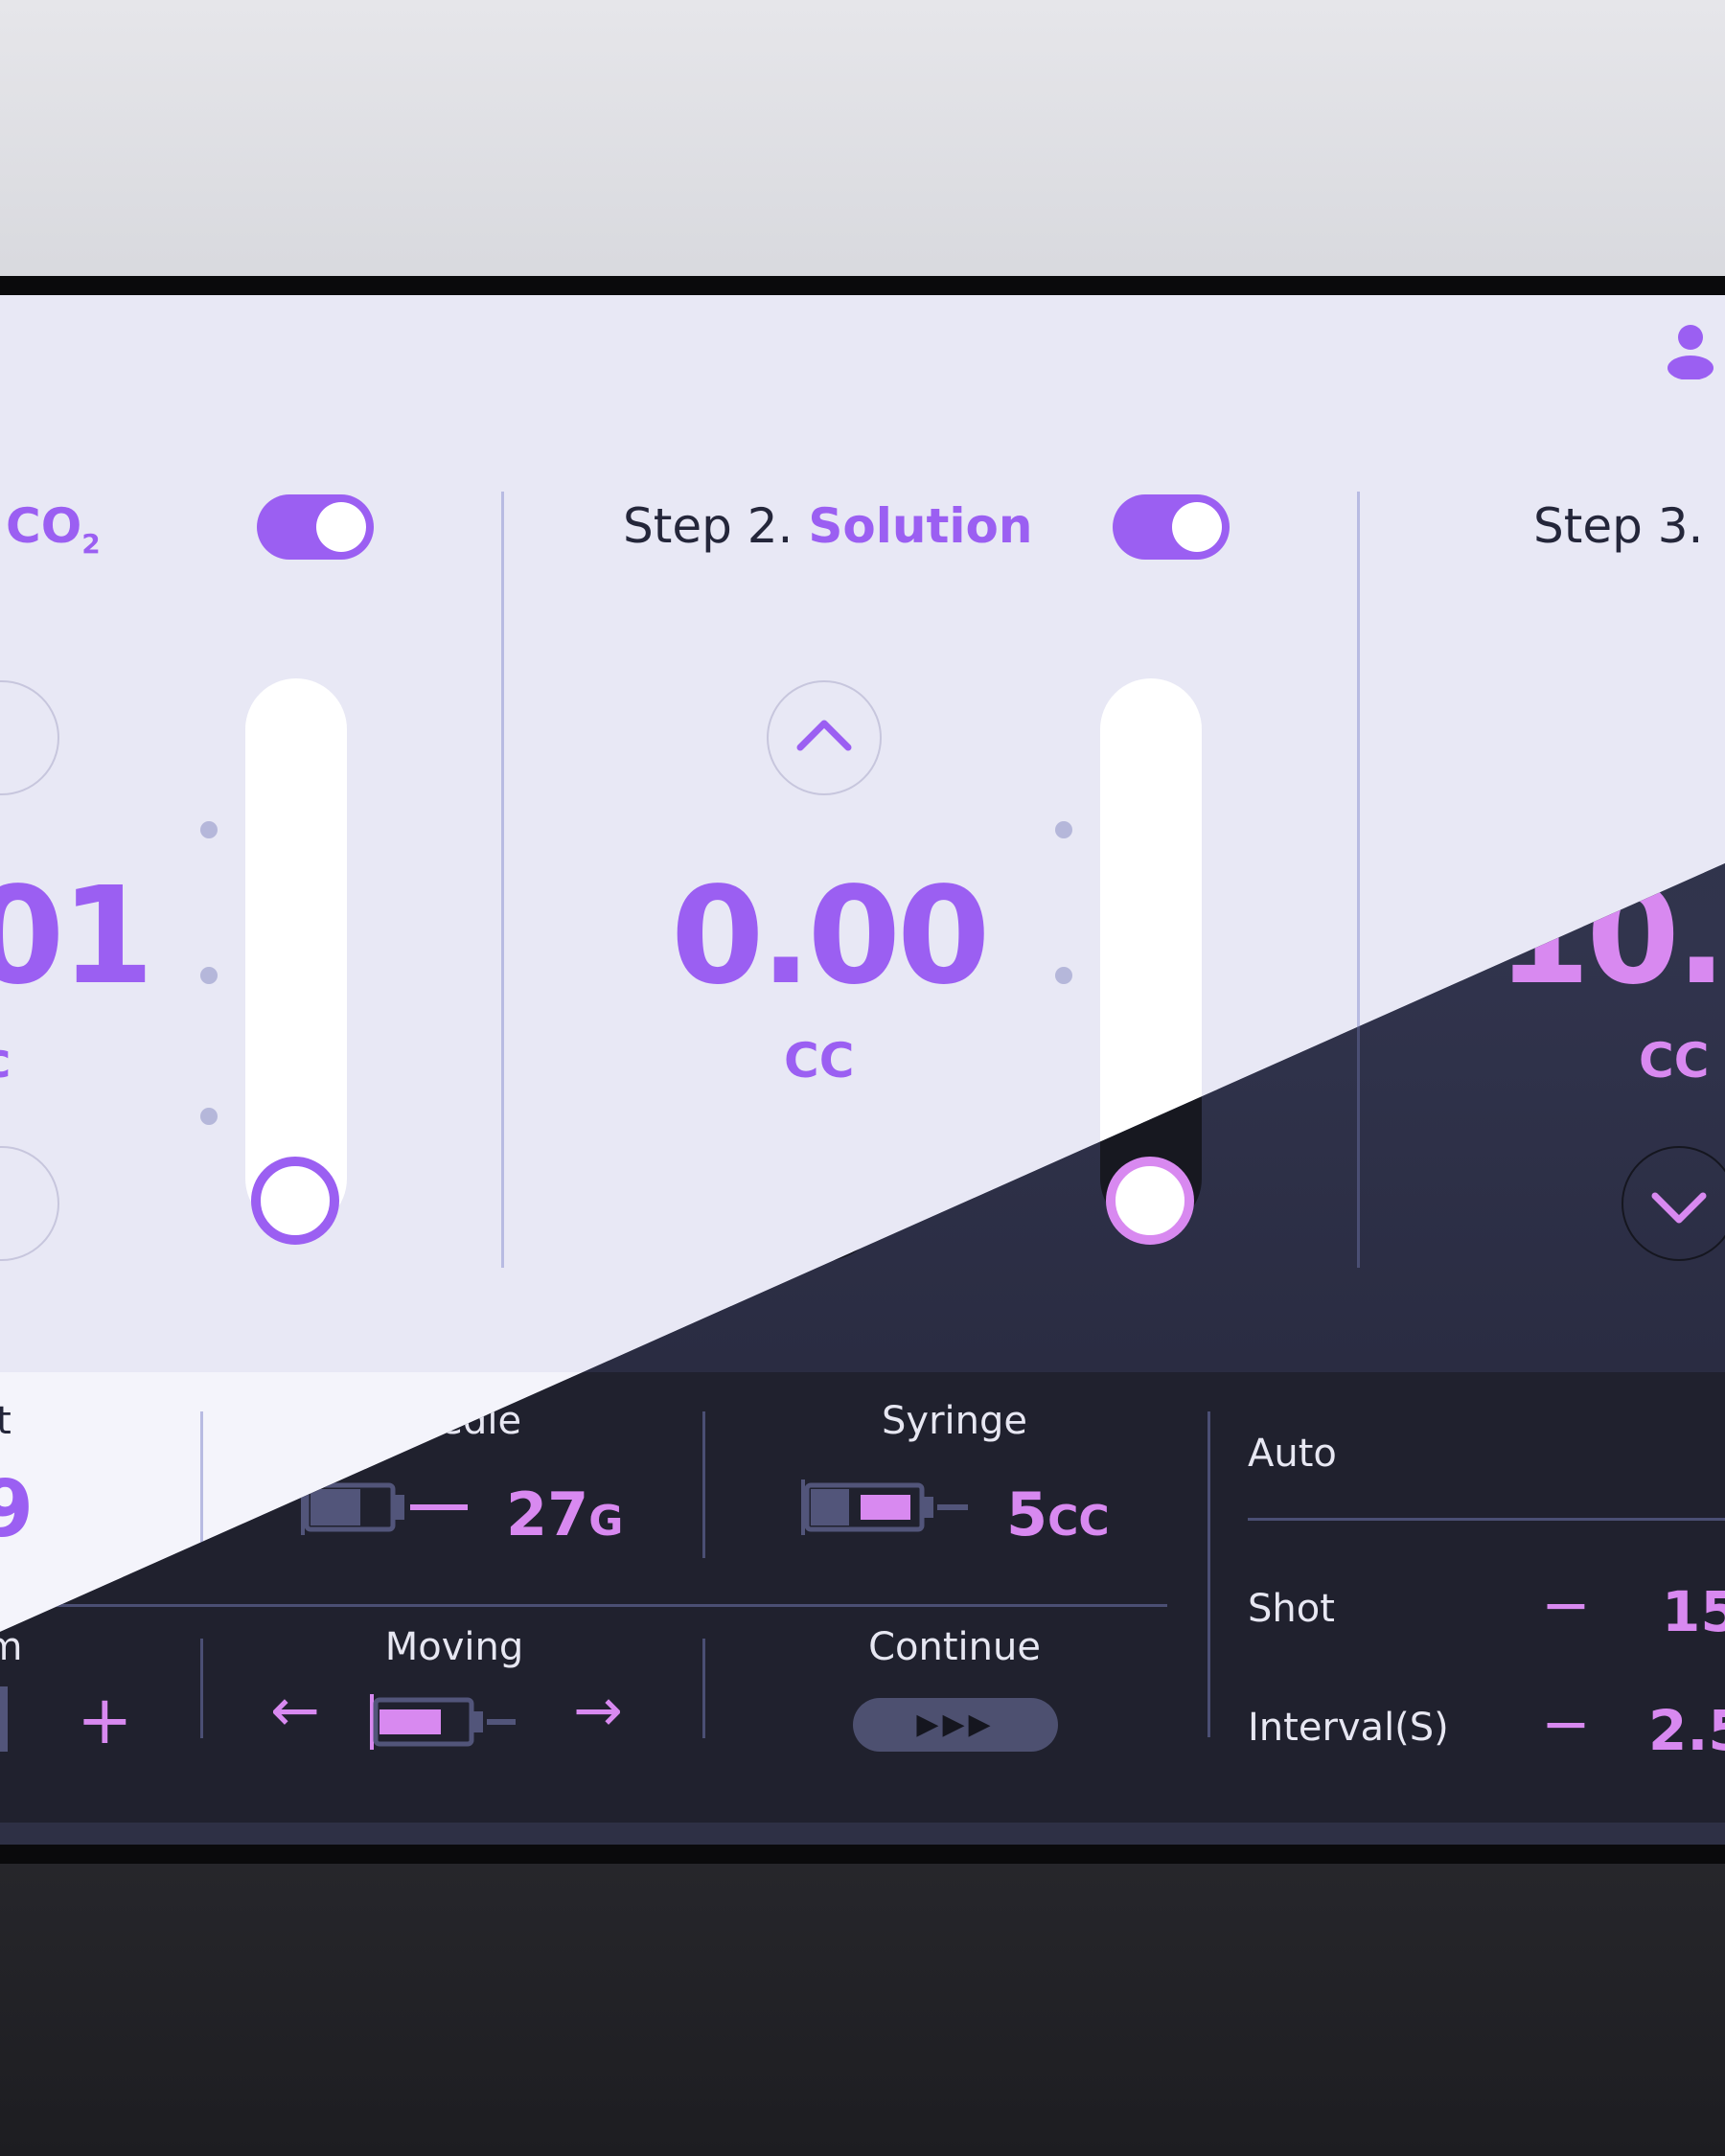  I want to click on step1-subscript: 2, so click(91, 544).